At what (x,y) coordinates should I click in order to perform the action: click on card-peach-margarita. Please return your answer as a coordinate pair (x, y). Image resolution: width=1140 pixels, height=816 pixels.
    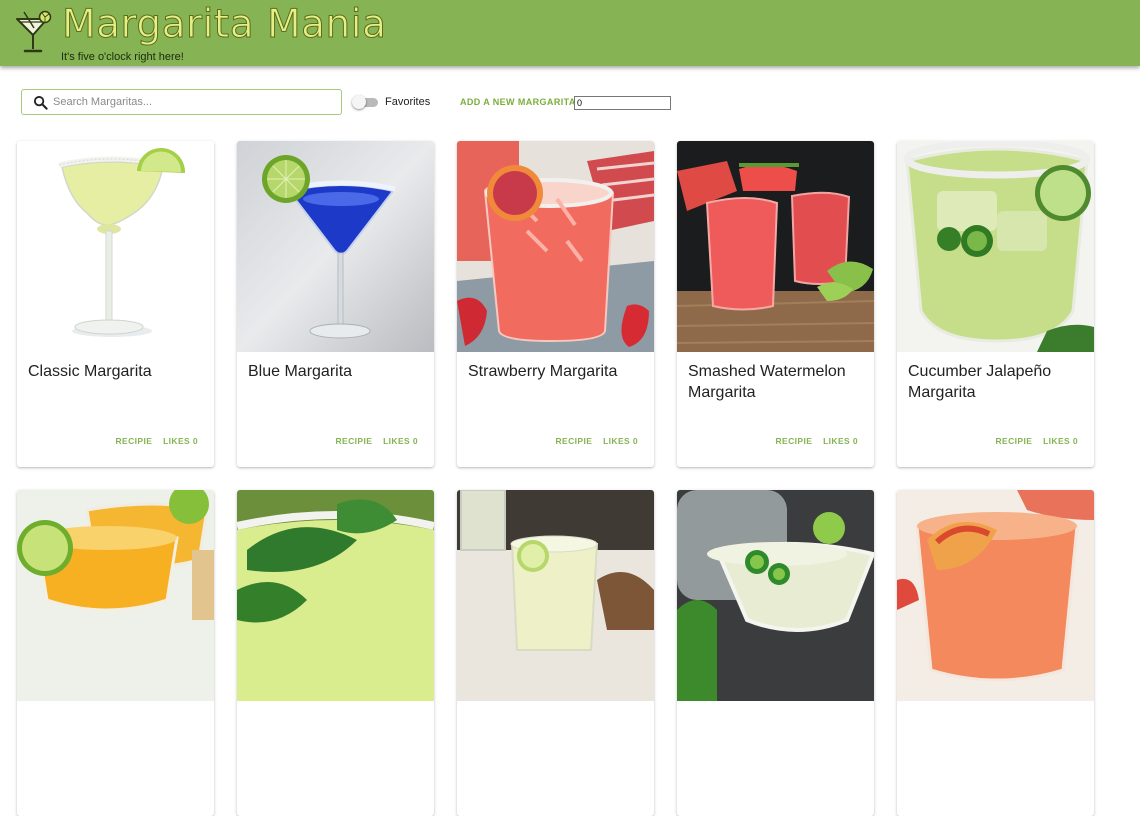
    Looking at the image, I should click on (995, 653).